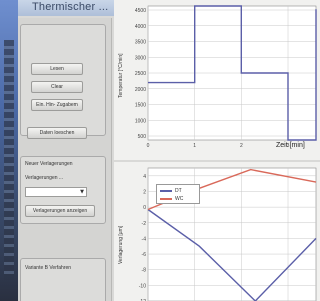  Describe the element at coordinates (49, 164) in the screenshot. I see `group-title: Neuer Verlagerungen` at that location.